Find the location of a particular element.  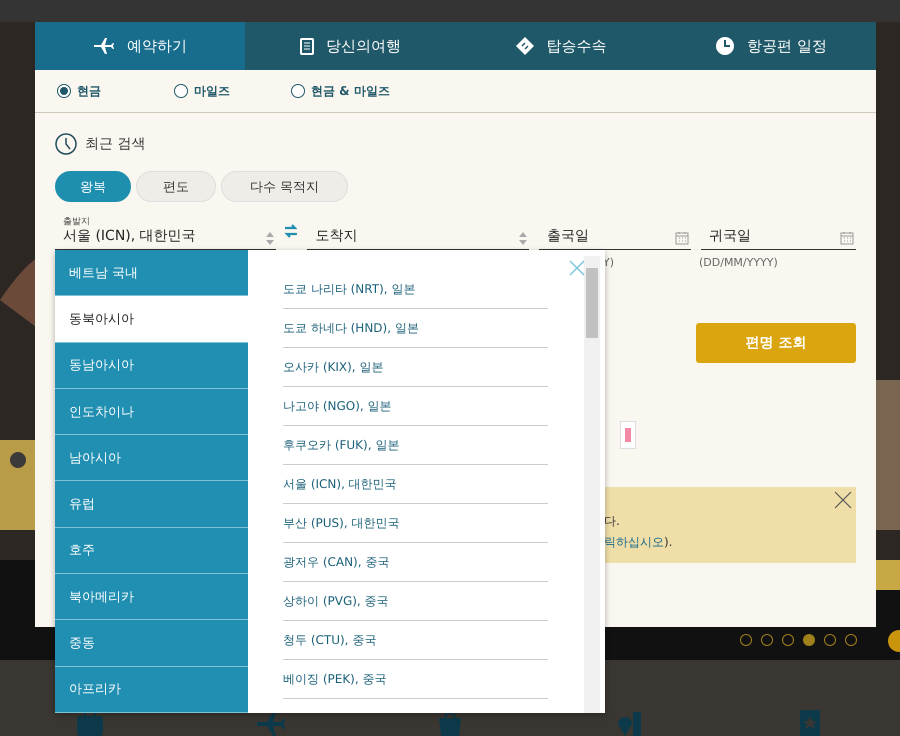

airport-item: 광저우 (CAN), 중국 is located at coordinates (415, 562).